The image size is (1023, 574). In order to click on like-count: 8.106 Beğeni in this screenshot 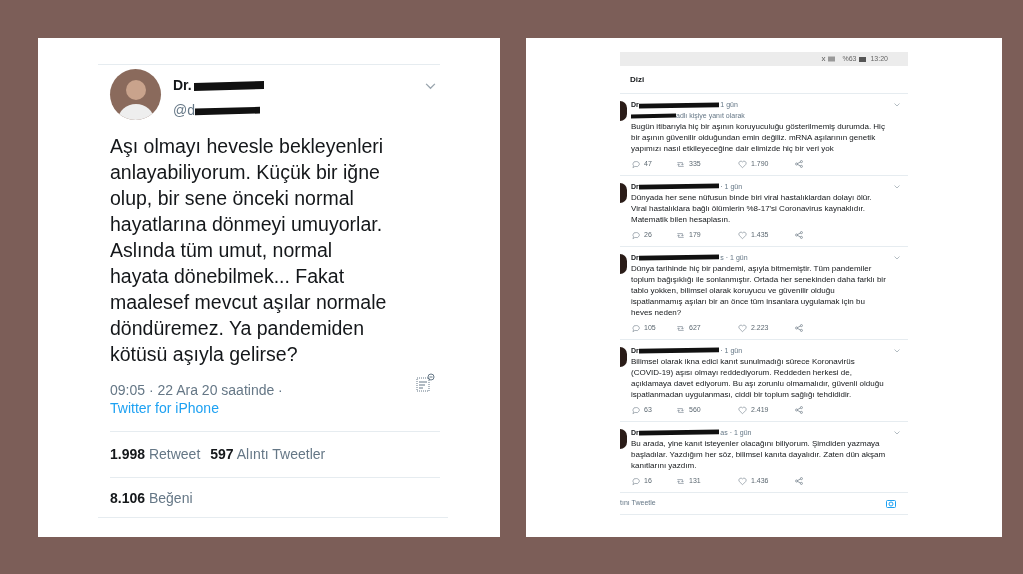, I will do `click(151, 498)`.